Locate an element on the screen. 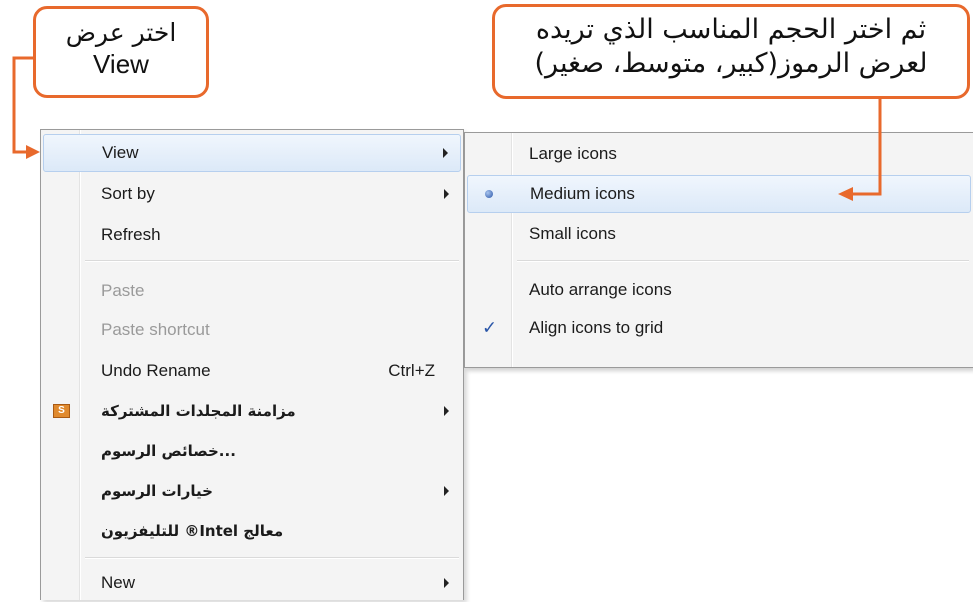 The height and width of the screenshot is (602, 973). menu-item-sync-shared-folders: S مزامنة المجلدات المشتركة is located at coordinates (252, 411).